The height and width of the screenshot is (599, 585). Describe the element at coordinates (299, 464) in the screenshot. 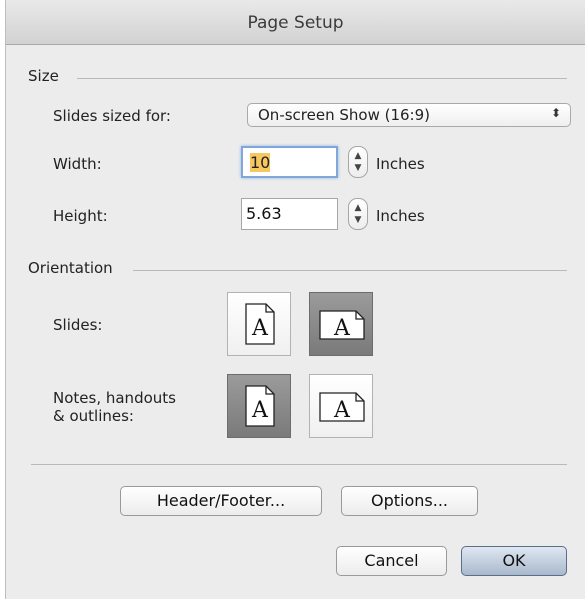

I see `buttons-divider` at that location.